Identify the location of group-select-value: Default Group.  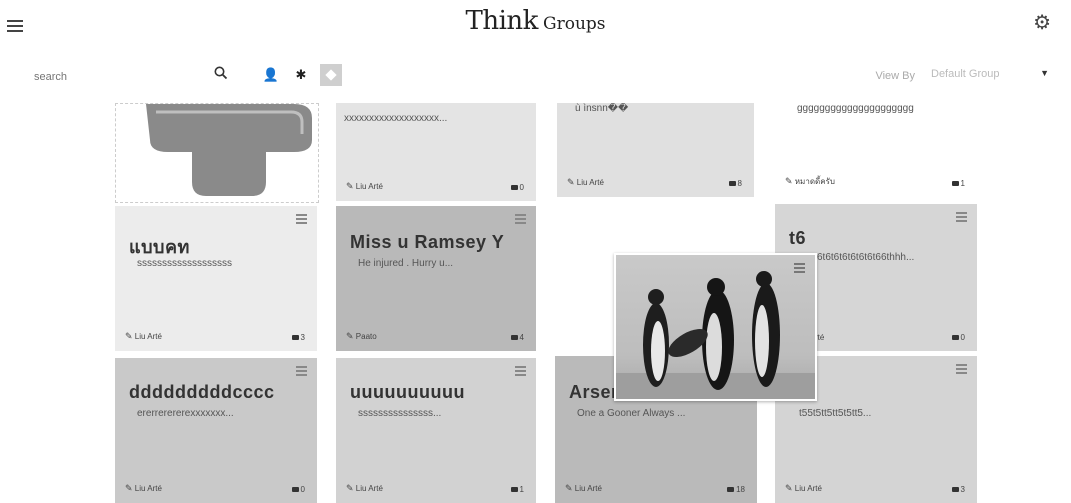
(965, 74).